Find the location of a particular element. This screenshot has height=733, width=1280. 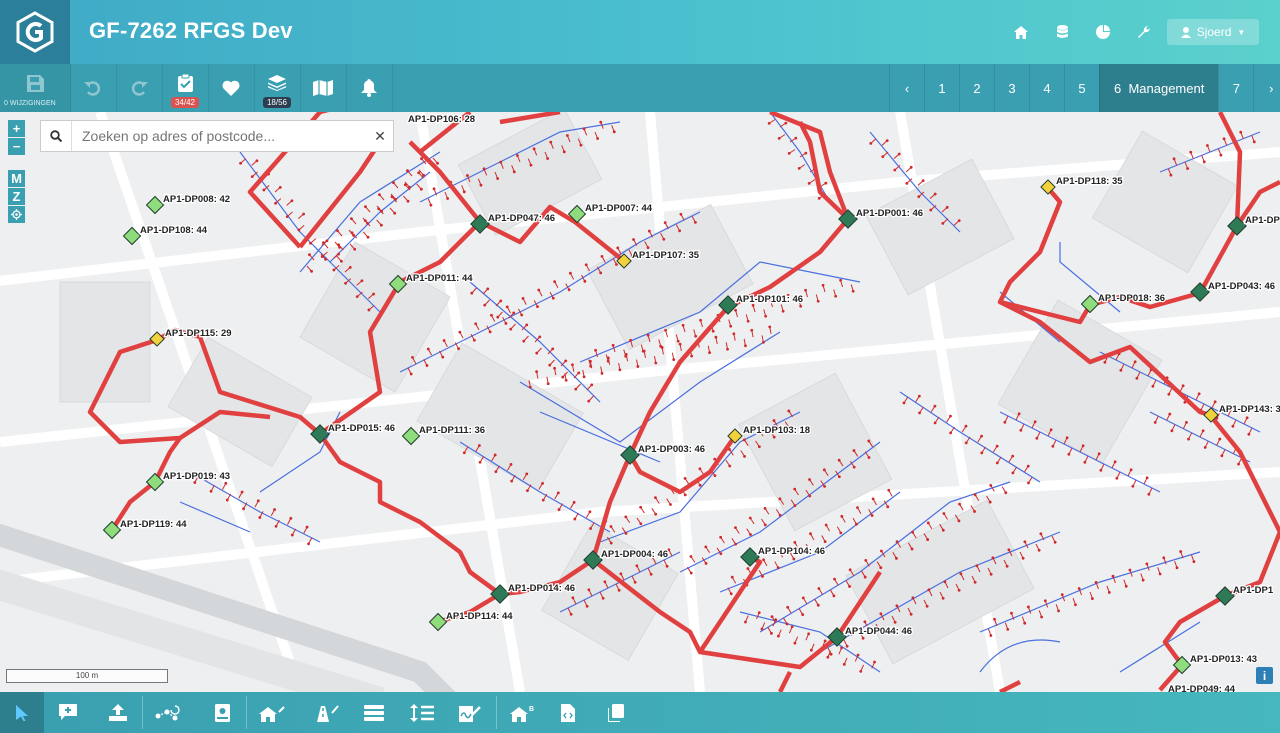

dp-marker: AP1-DP1 is located at coordinates (1245, 595).